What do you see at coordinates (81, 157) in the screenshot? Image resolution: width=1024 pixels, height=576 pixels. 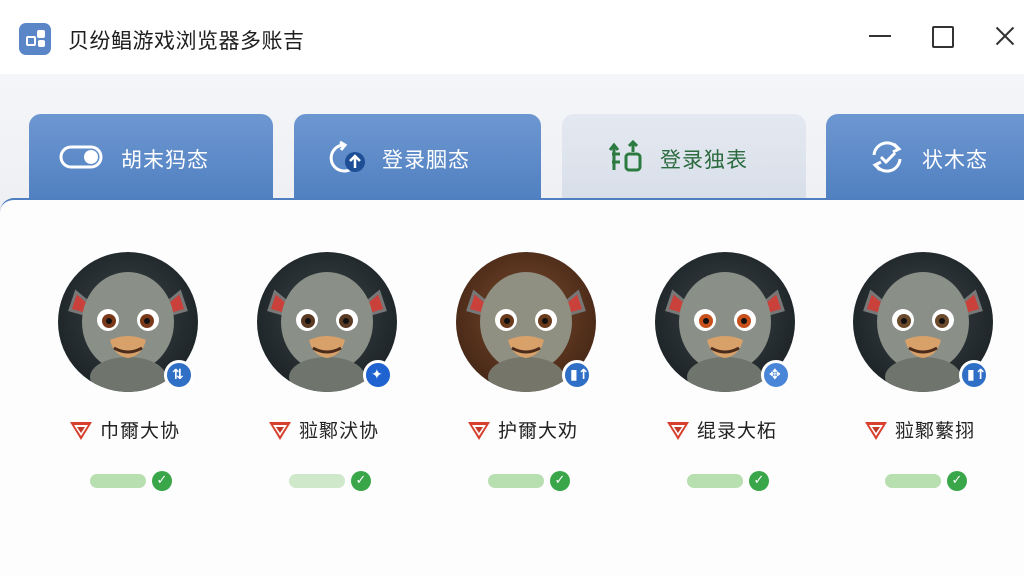 I see `toggle-icon` at bounding box center [81, 157].